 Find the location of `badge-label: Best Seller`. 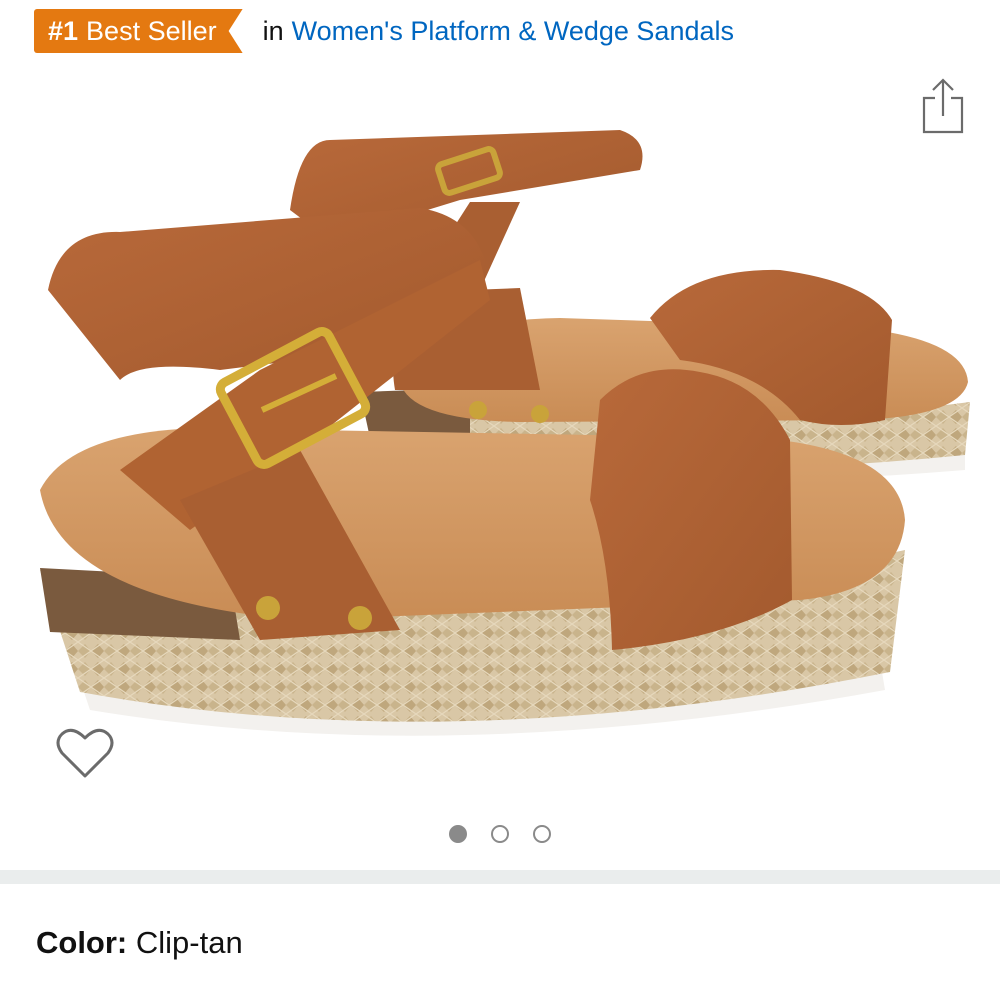

badge-label: Best Seller is located at coordinates (151, 31).